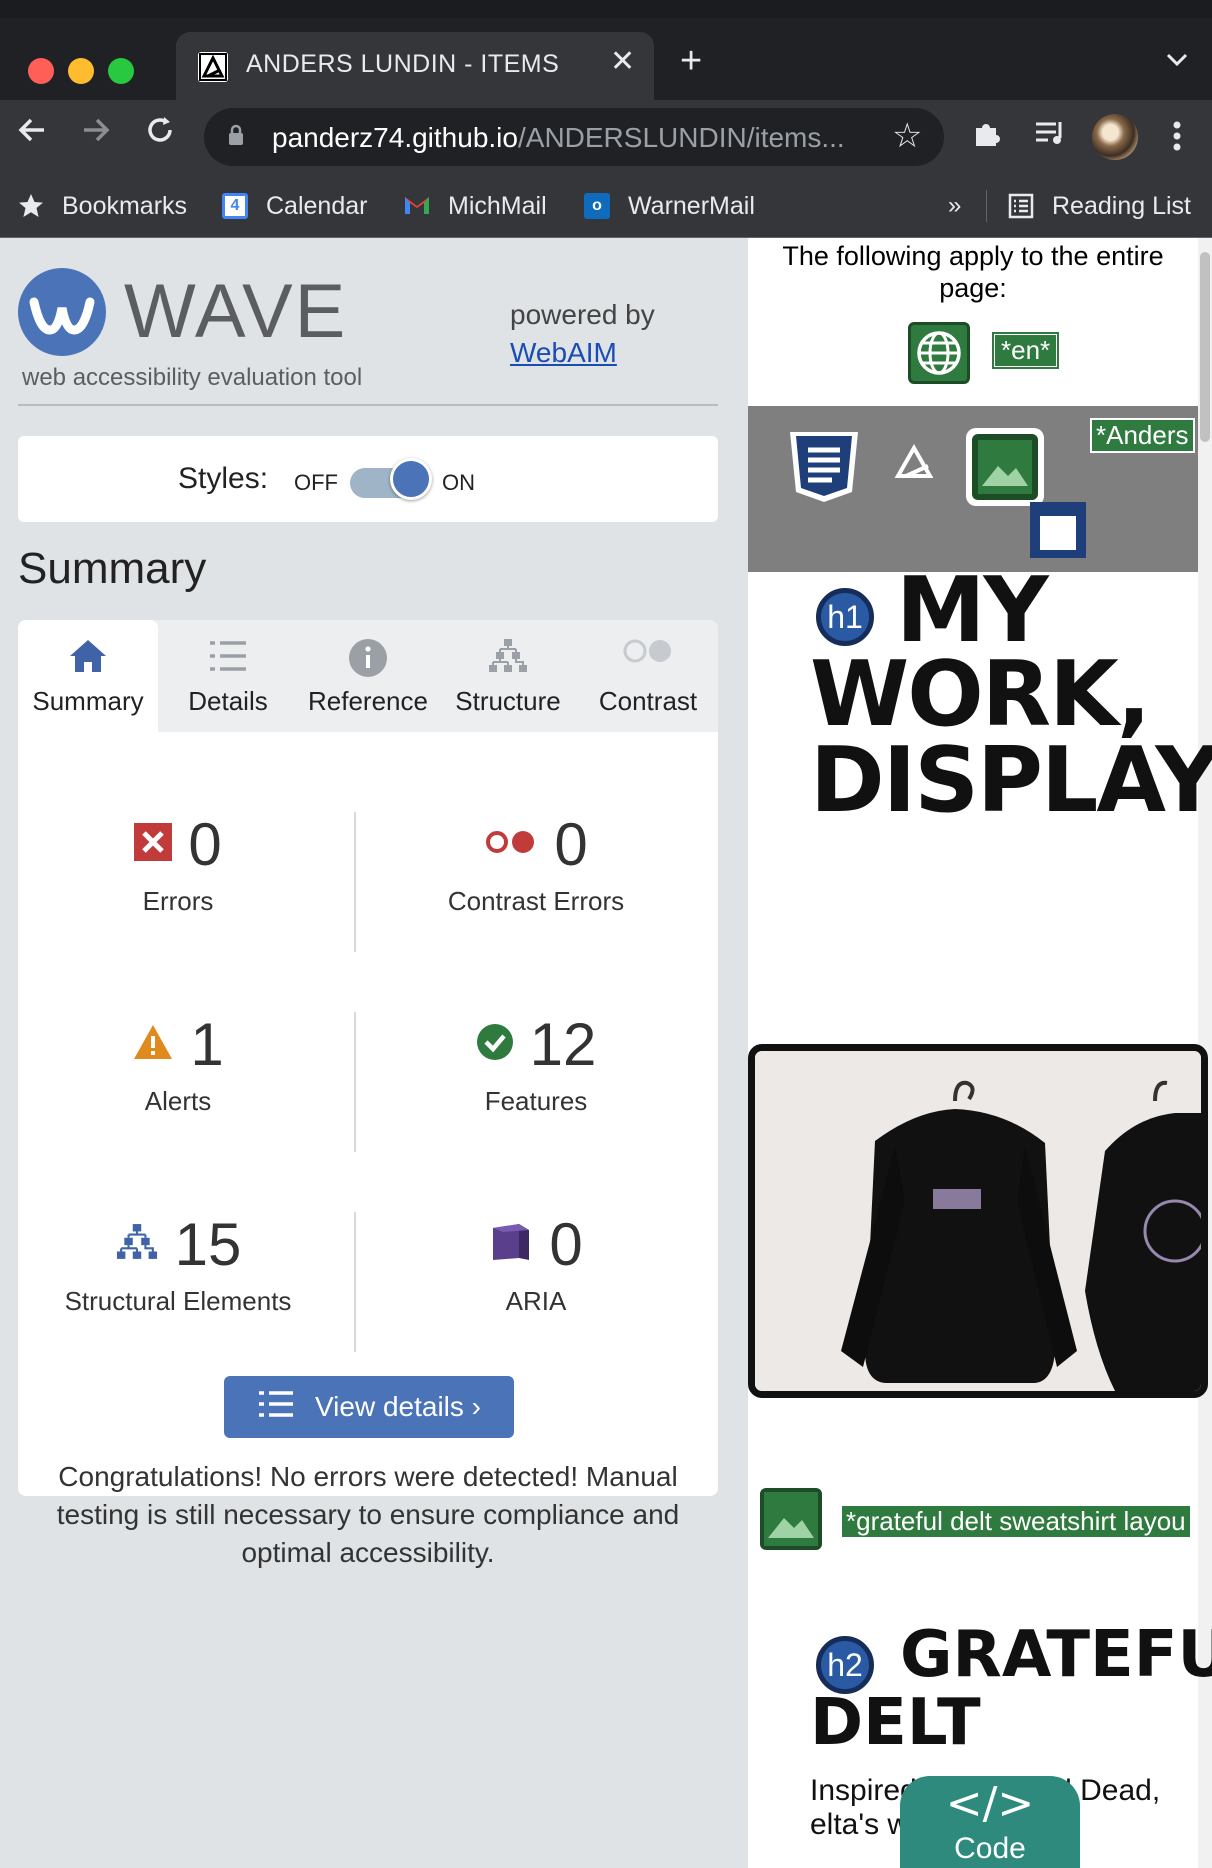 This screenshot has height=1868, width=1212. What do you see at coordinates (207, 1044) in the screenshot?
I see `alerts-count: 1` at bounding box center [207, 1044].